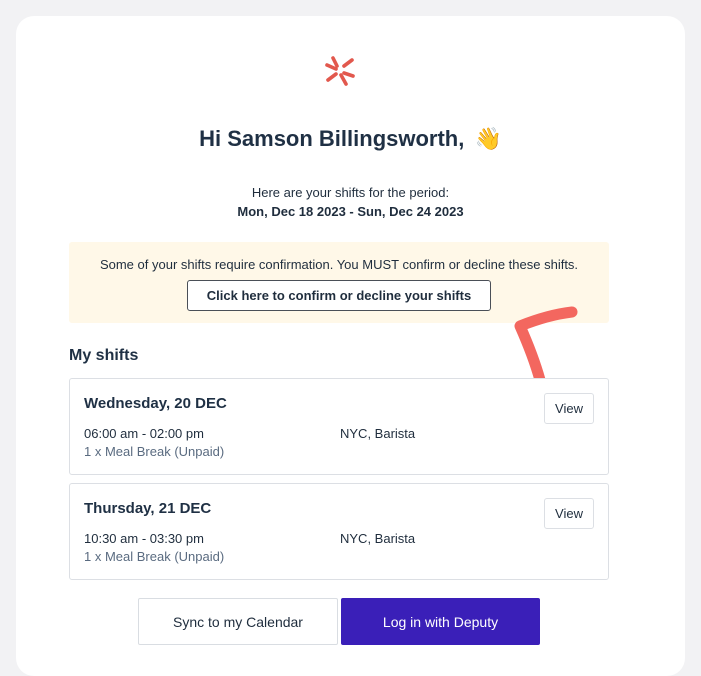  Describe the element at coordinates (155, 403) in the screenshot. I see `shift-day: Wednesday, 20 DEC` at that location.